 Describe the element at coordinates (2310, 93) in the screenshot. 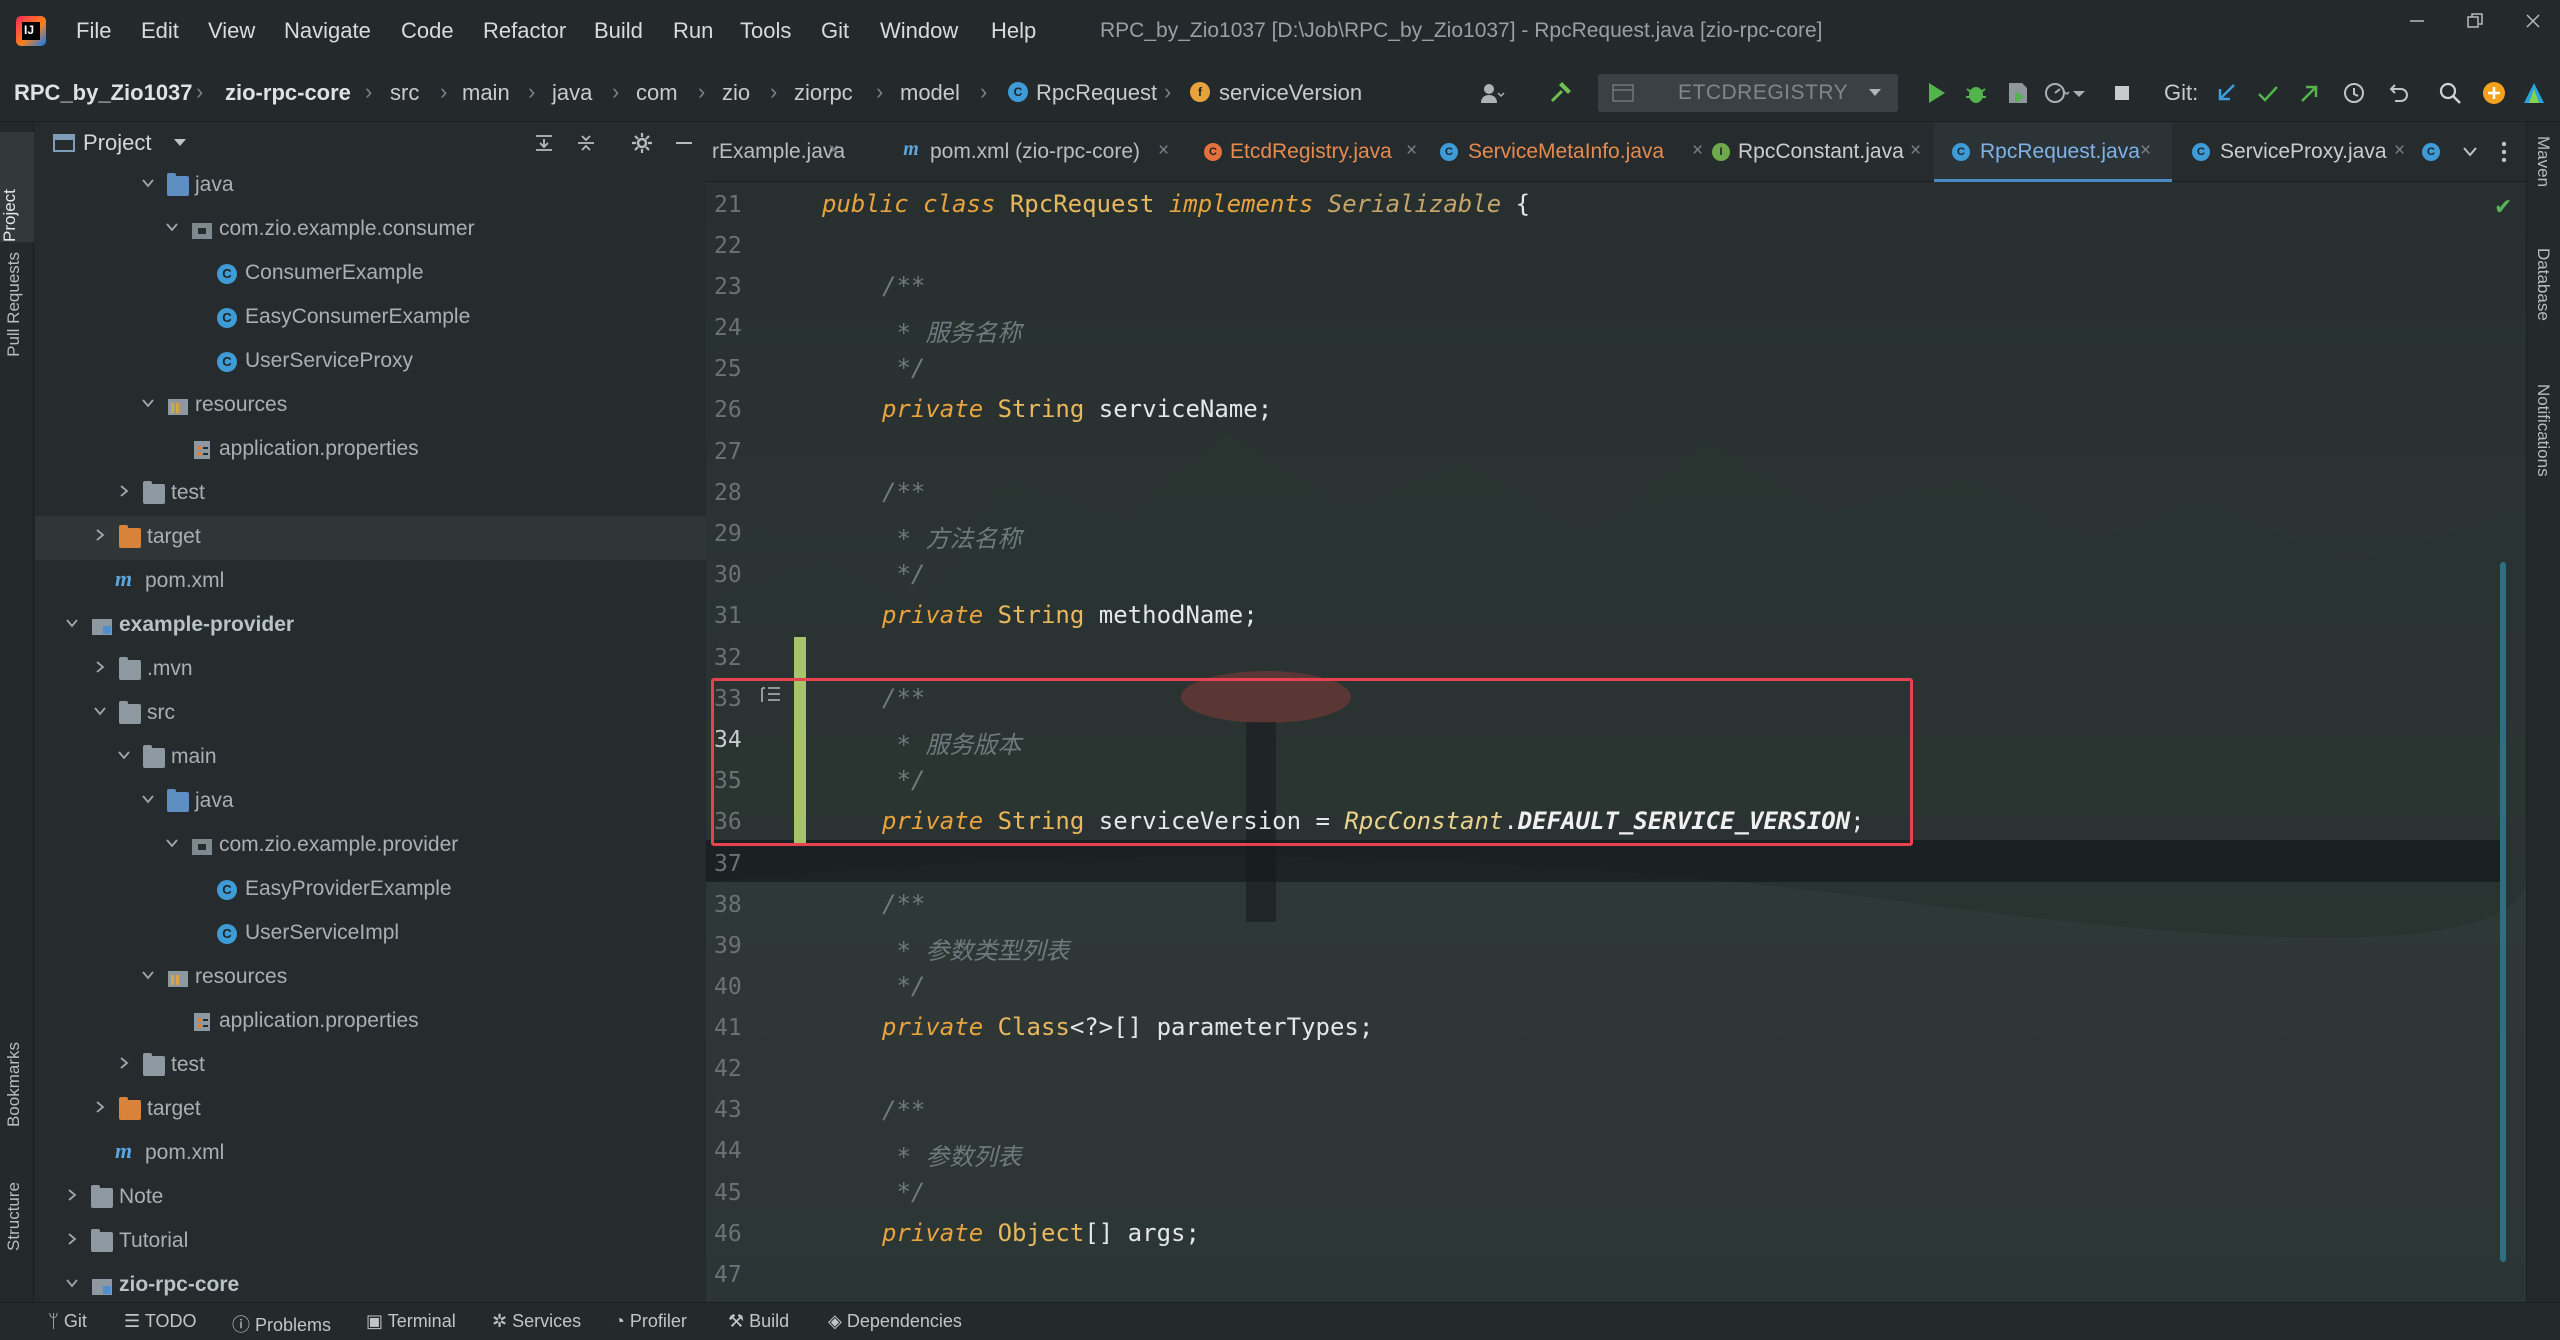

I see `git-push-icon` at that location.